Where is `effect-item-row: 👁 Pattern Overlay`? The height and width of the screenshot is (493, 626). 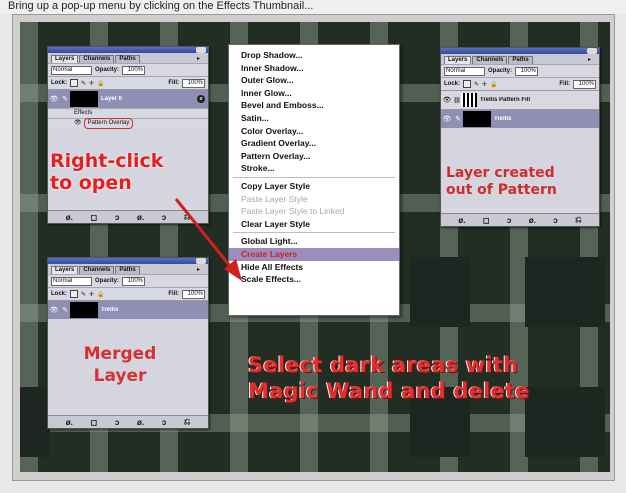 effect-item-row: 👁 Pattern Overlay is located at coordinates (128, 123).